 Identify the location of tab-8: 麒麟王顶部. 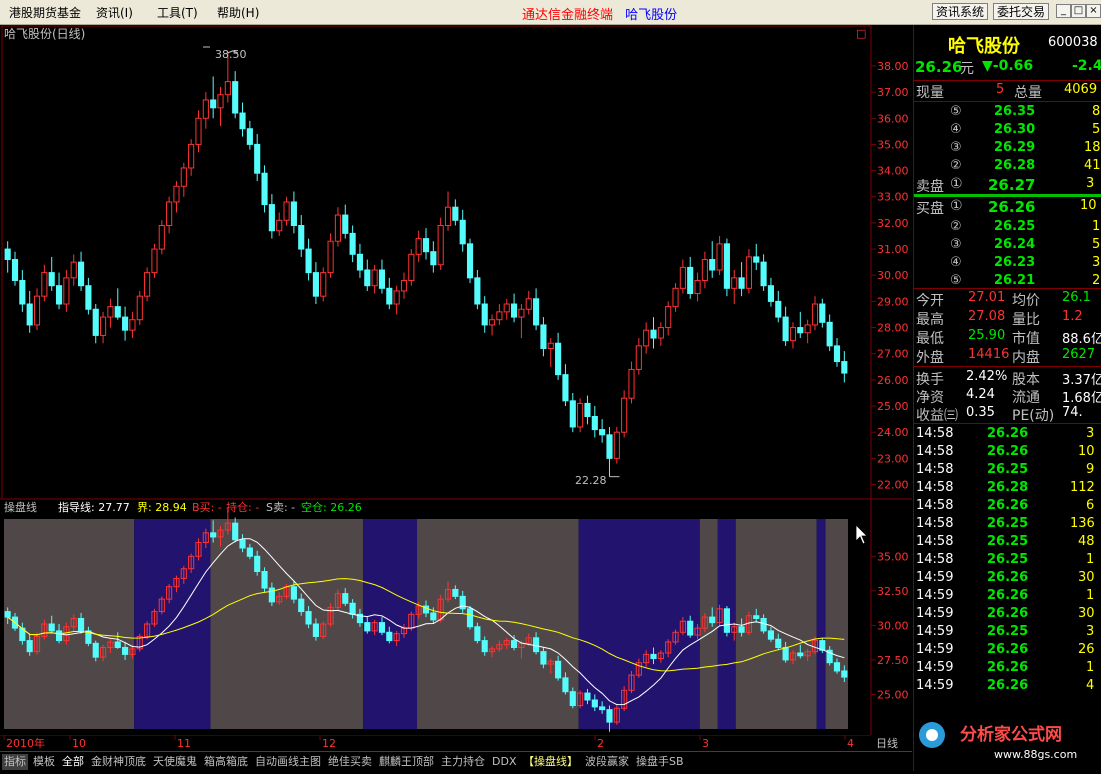
(406, 762).